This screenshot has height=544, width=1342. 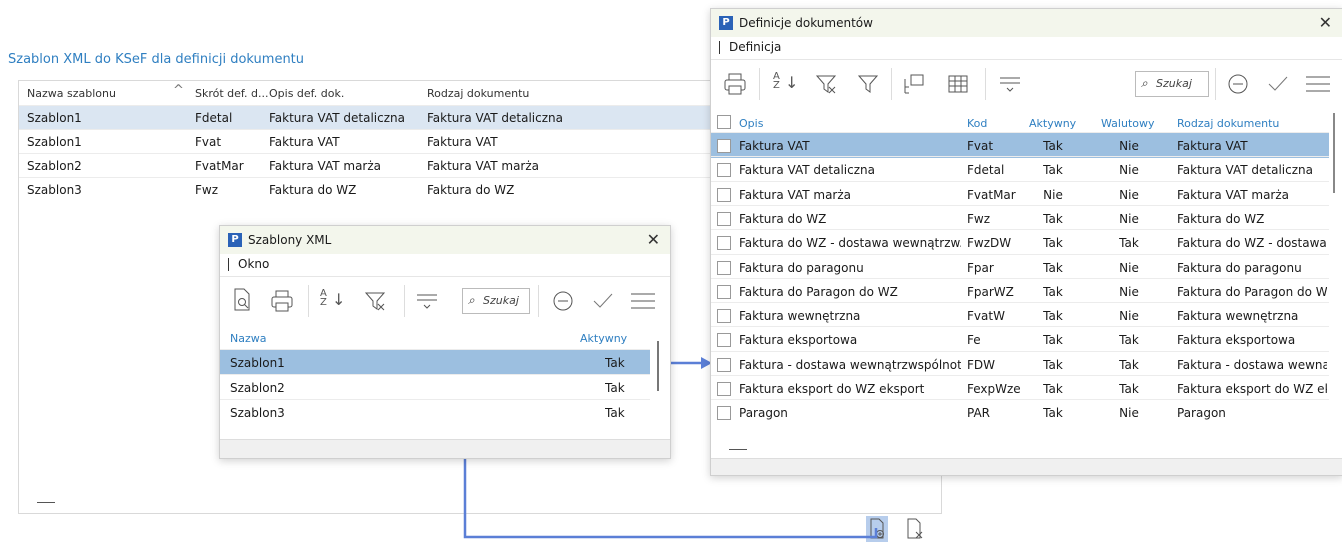 I want to click on col-kod: Kod, so click(x=977, y=123).